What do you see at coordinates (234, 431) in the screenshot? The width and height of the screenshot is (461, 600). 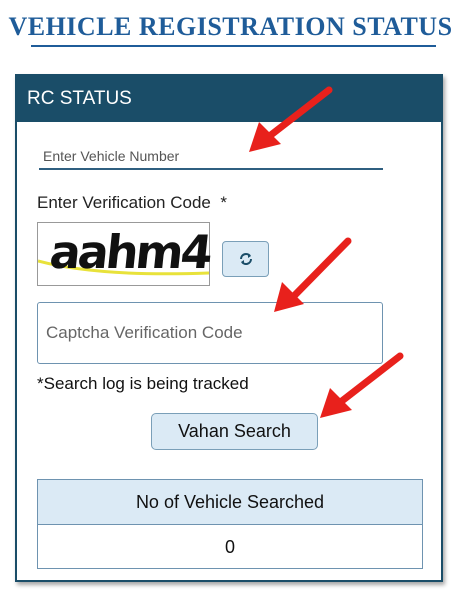 I see `vahan-search-button: Vahan Search` at bounding box center [234, 431].